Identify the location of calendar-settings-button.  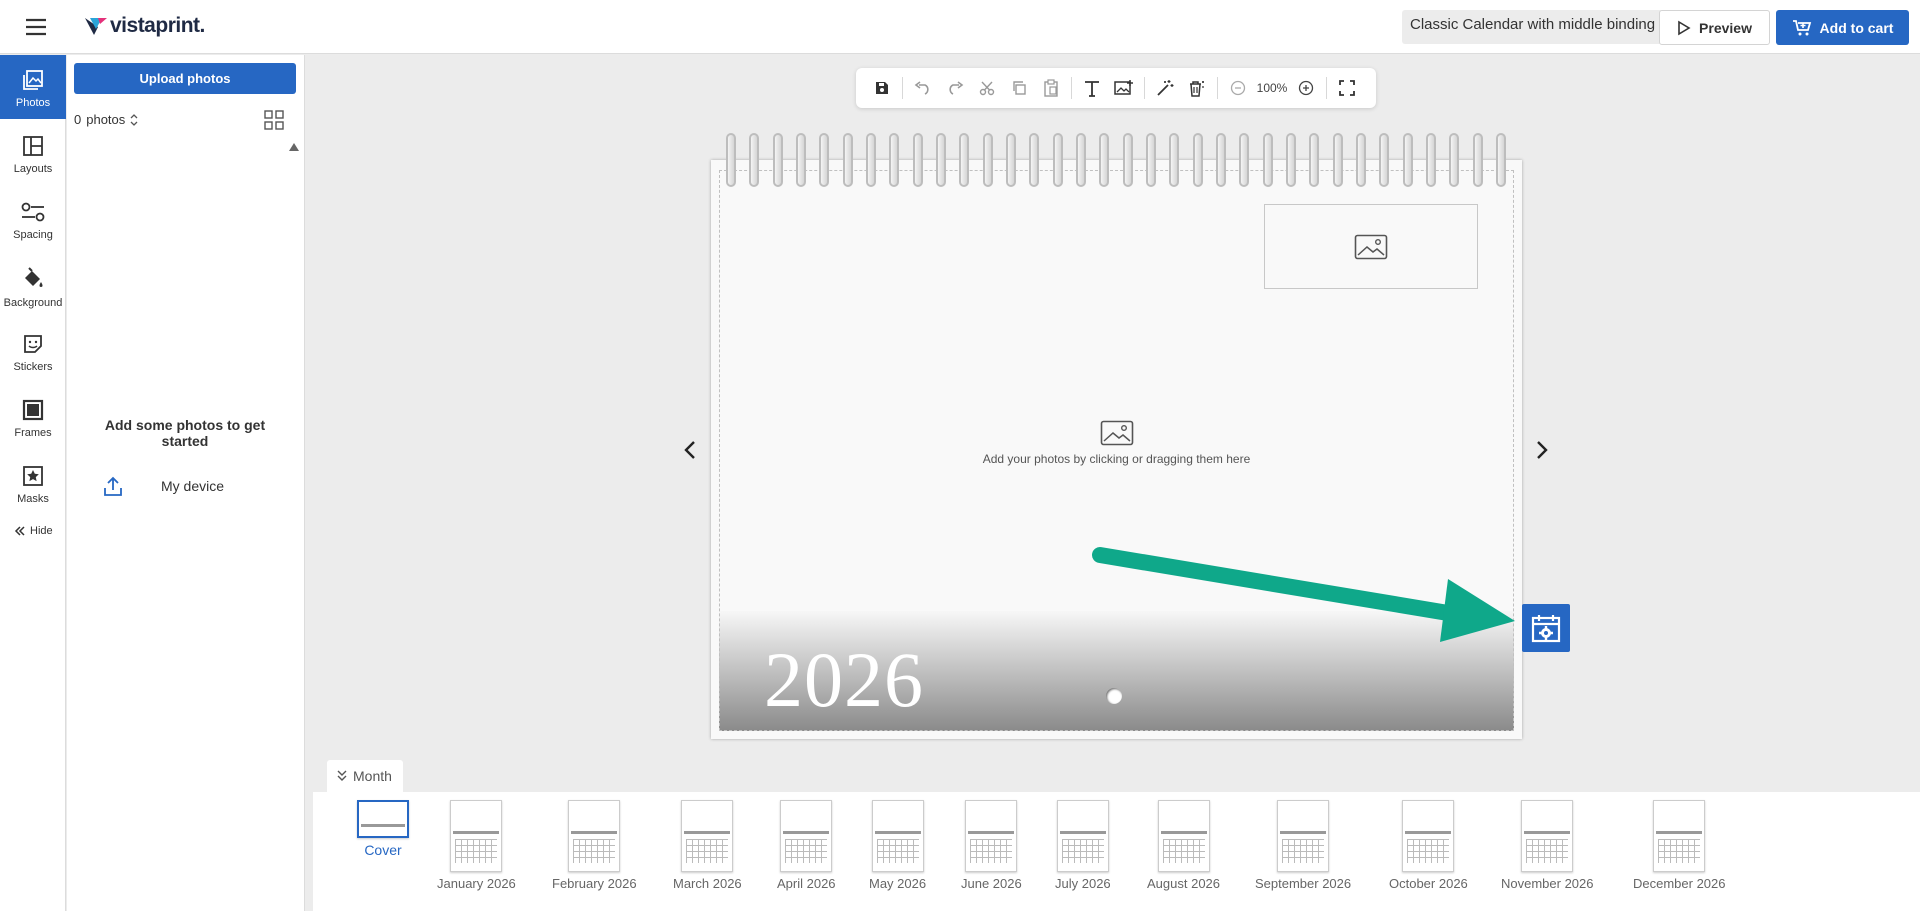
(1546, 628).